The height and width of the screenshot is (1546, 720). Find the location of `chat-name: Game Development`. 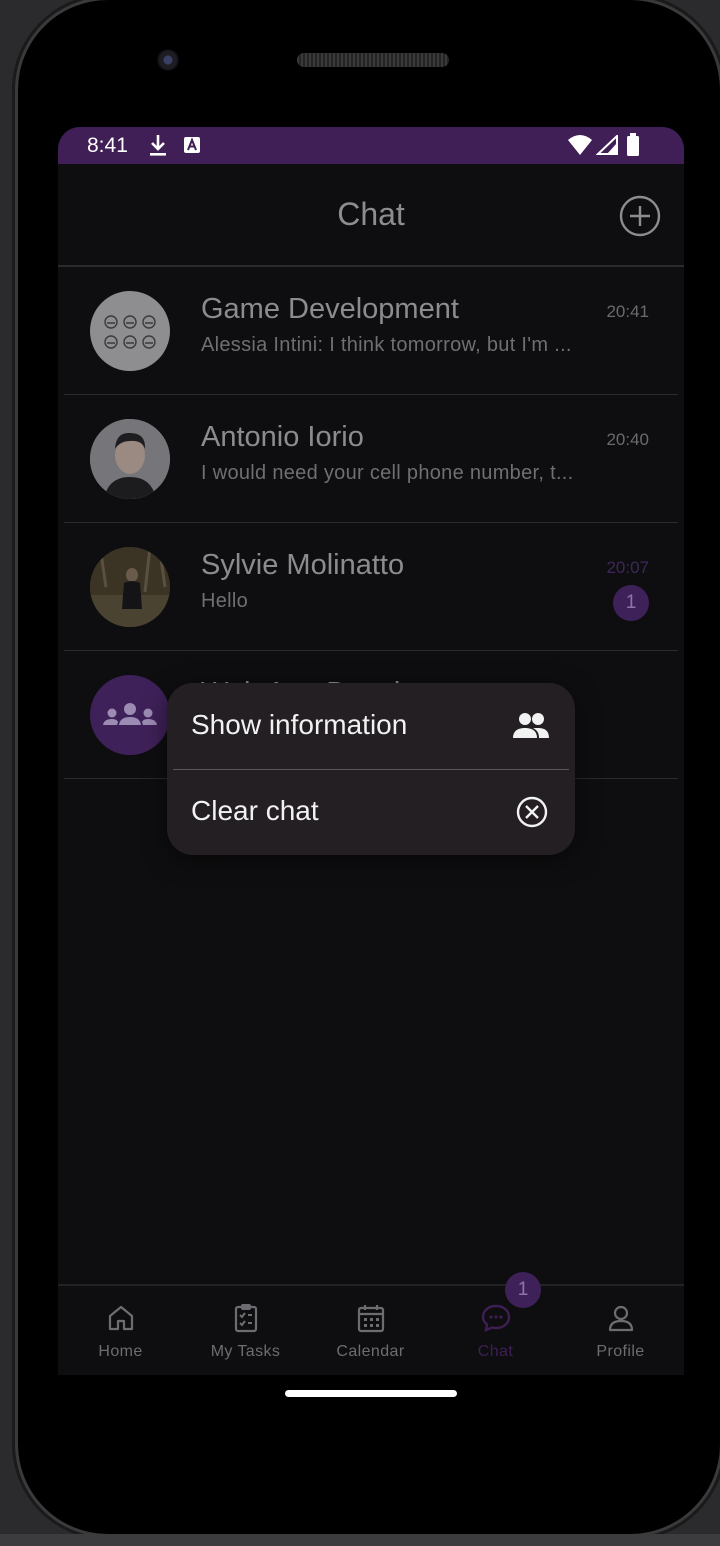

chat-name: Game Development is located at coordinates (330, 309).